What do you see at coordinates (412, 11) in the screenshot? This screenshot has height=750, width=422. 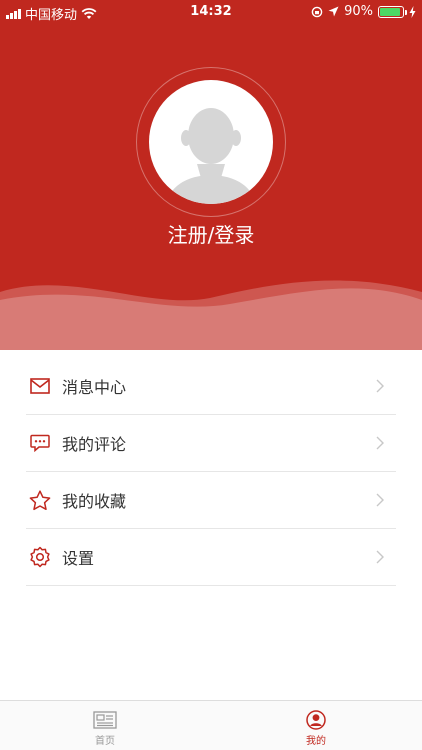 I see `charging-icon` at bounding box center [412, 11].